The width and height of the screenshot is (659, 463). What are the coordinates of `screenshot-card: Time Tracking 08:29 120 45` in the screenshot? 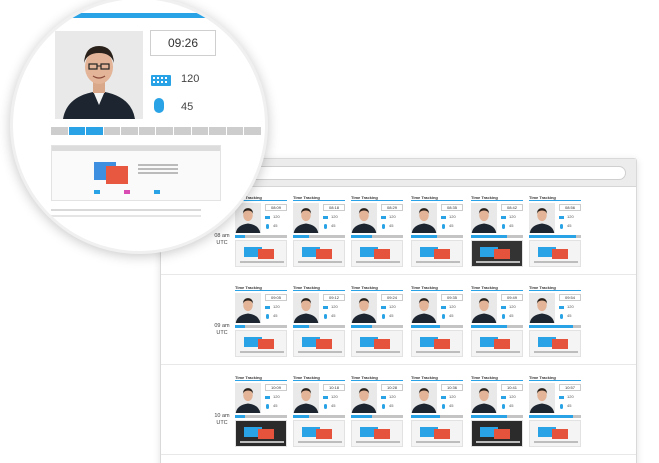 It's located at (377, 231).